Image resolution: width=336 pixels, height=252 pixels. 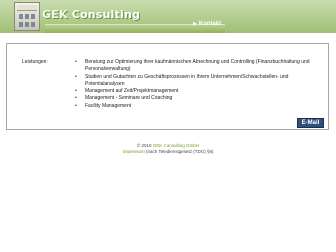 I want to click on impressum-link: Impressum, so click(x=134, y=151).